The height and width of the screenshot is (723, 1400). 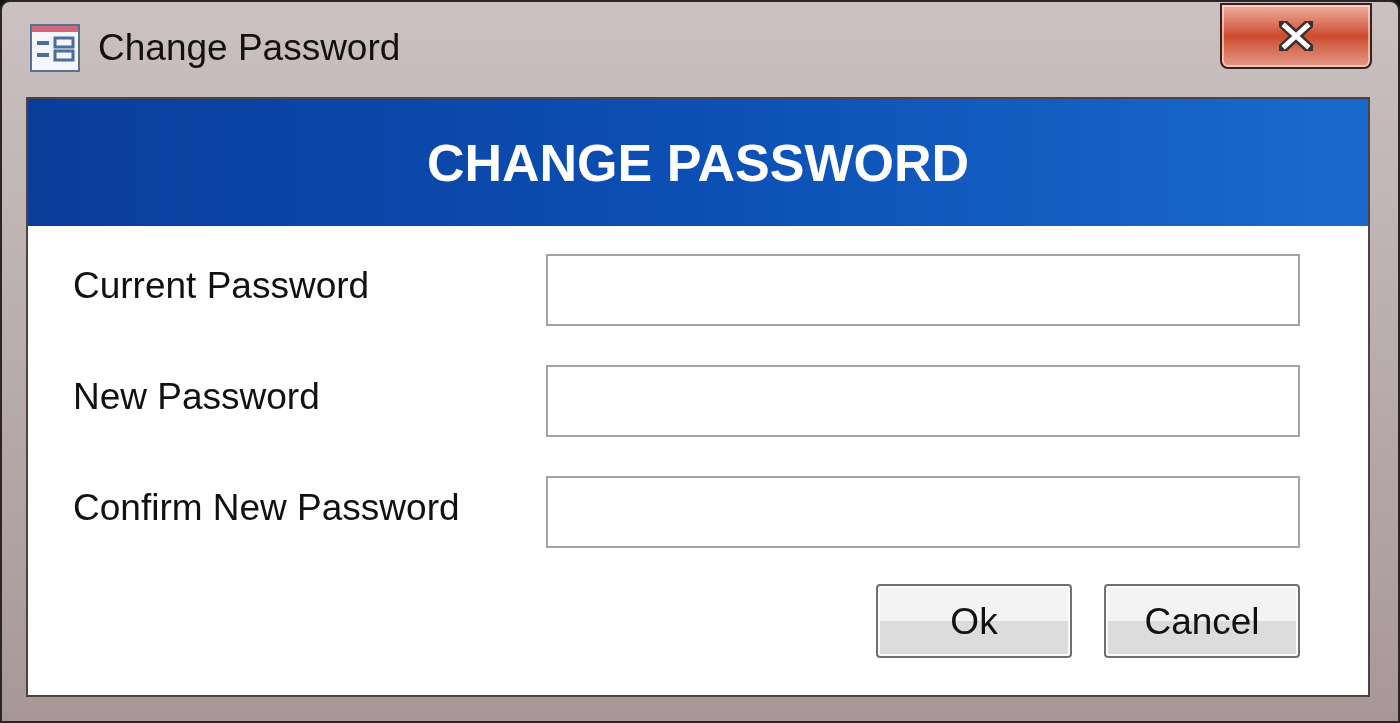 I want to click on window-title: Change Password, so click(x=249, y=47).